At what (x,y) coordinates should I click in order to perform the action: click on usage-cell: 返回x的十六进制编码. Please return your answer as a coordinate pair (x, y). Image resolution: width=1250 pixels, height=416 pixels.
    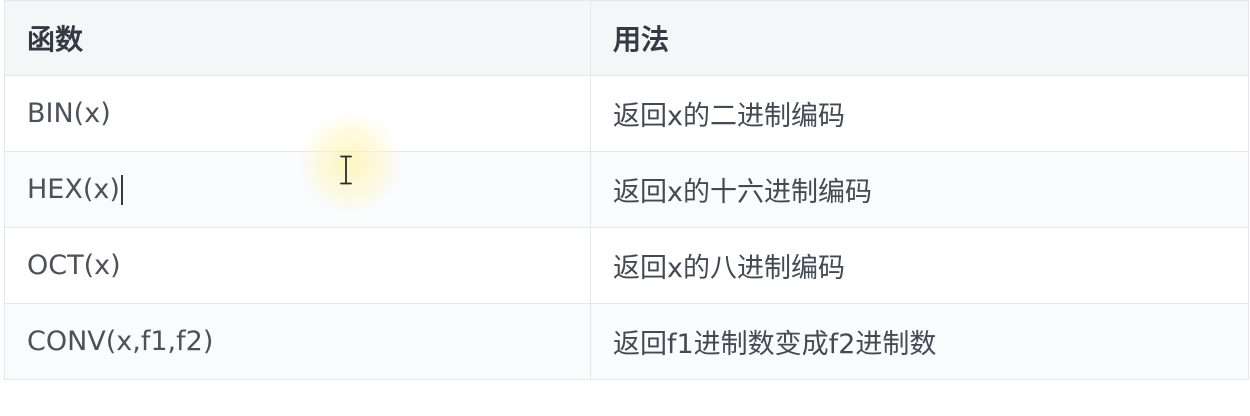
    Looking at the image, I should click on (919, 189).